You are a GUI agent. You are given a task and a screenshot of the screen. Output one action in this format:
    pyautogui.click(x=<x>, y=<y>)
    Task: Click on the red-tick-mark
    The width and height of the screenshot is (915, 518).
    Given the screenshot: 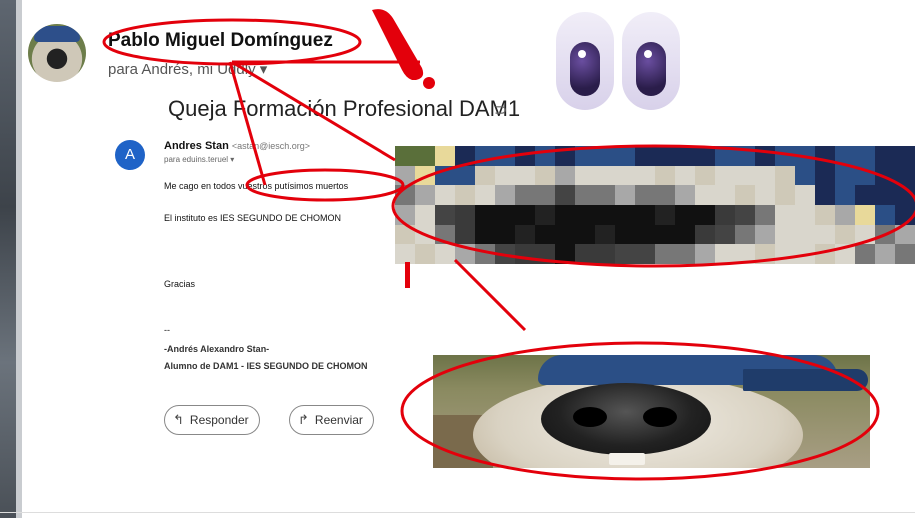 What is the action you would take?
    pyautogui.click(x=407, y=275)
    